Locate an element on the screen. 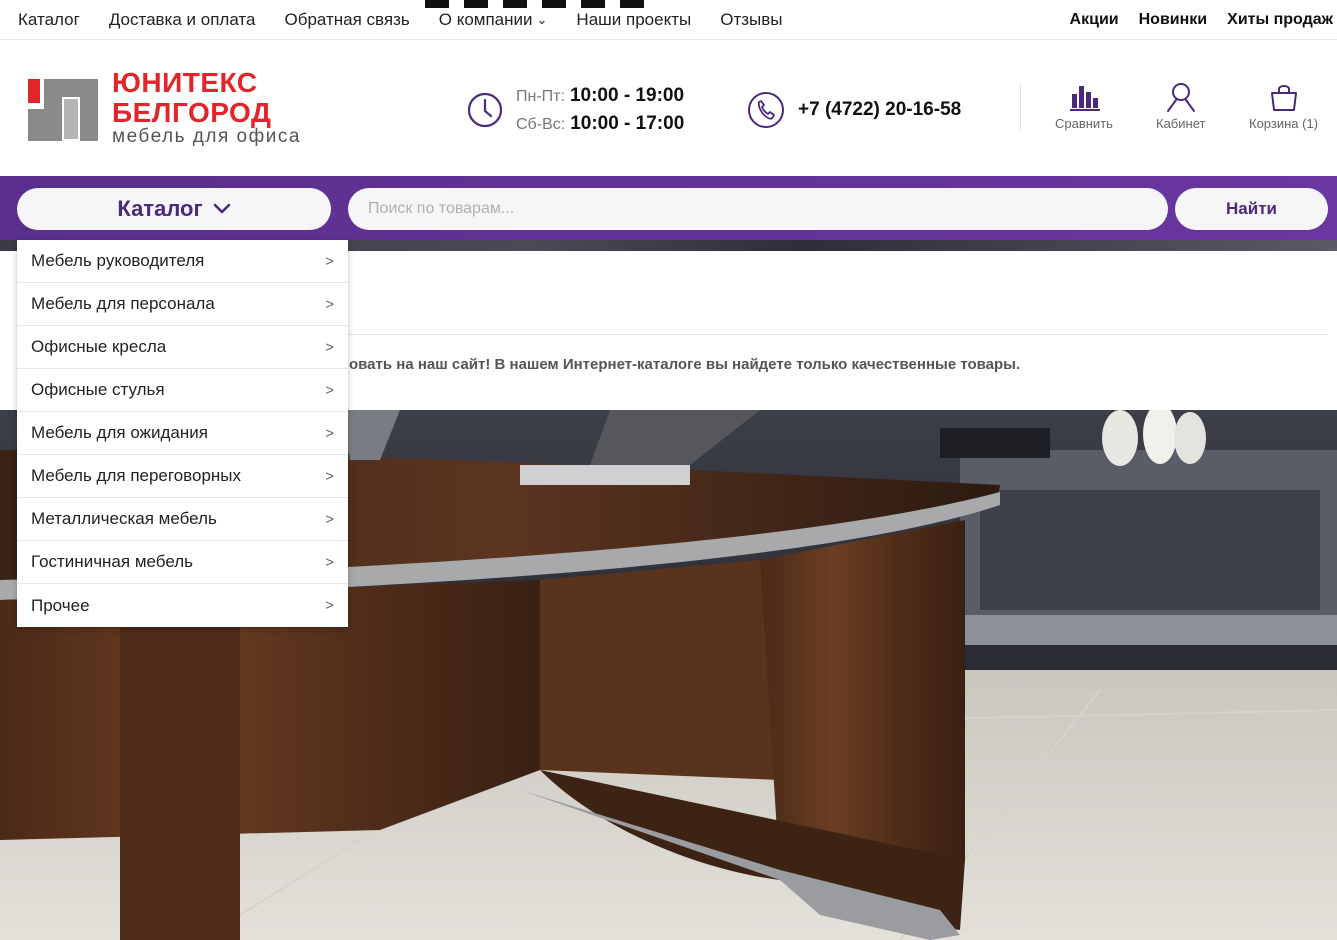 Image resolution: width=1337 pixels, height=940 pixels. clock-icon is located at coordinates (485, 110).